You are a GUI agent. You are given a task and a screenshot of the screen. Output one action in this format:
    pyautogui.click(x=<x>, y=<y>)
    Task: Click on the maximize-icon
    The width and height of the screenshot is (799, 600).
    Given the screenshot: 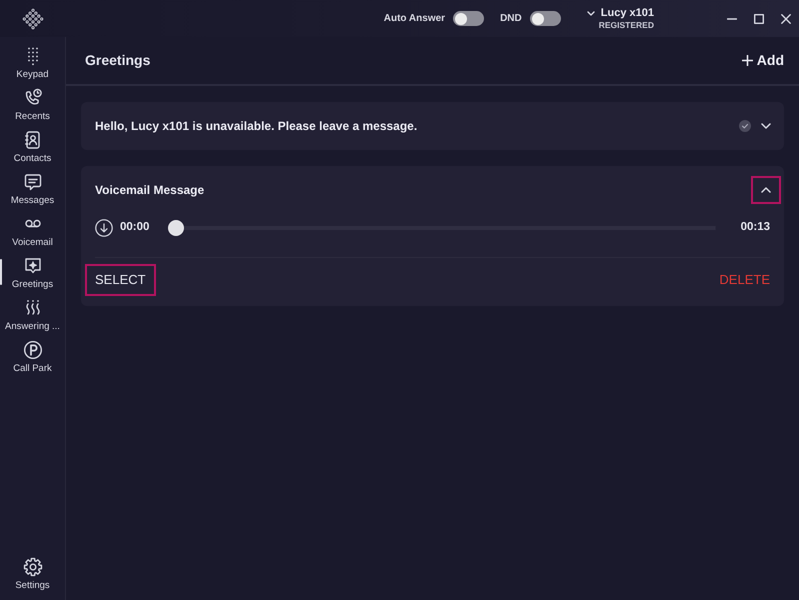 What is the action you would take?
    pyautogui.click(x=759, y=19)
    